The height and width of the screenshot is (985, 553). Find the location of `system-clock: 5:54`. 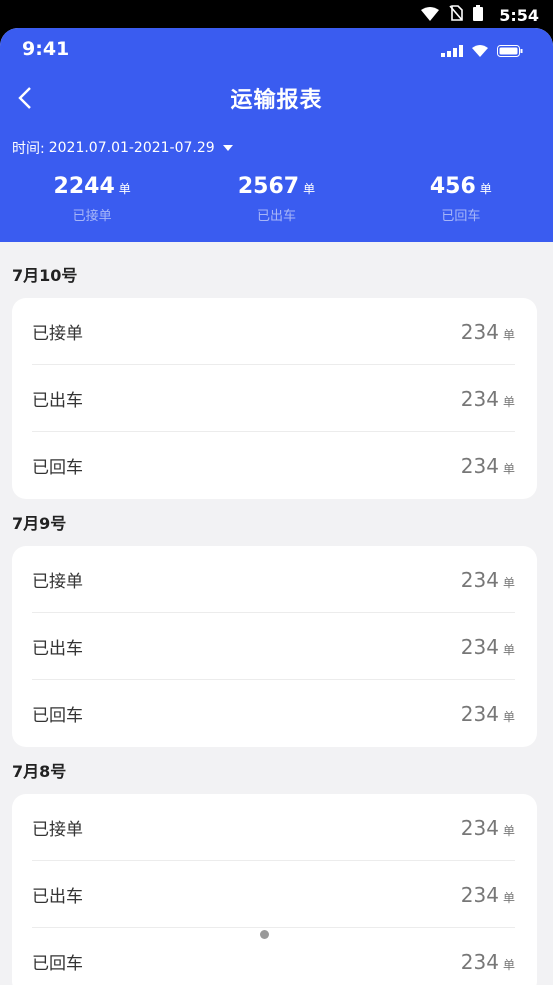

system-clock: 5:54 is located at coordinates (519, 15).